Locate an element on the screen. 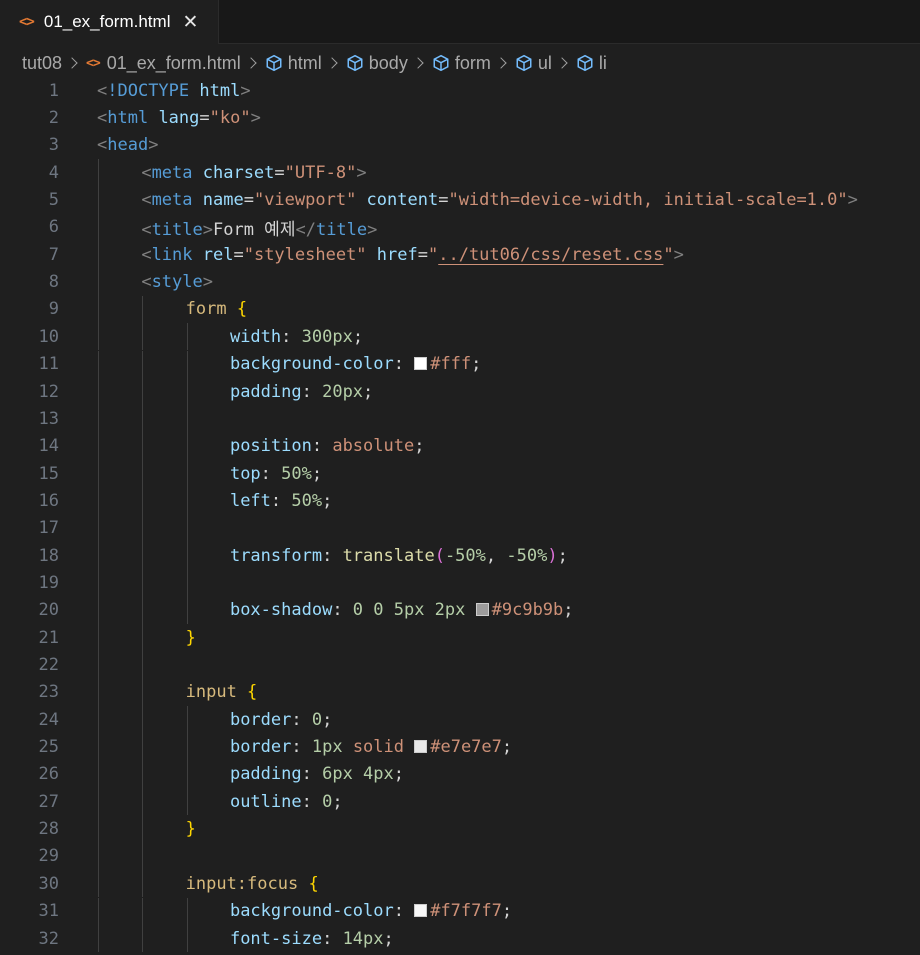 The height and width of the screenshot is (955, 920). line-number: 29 is located at coordinates (48, 856).